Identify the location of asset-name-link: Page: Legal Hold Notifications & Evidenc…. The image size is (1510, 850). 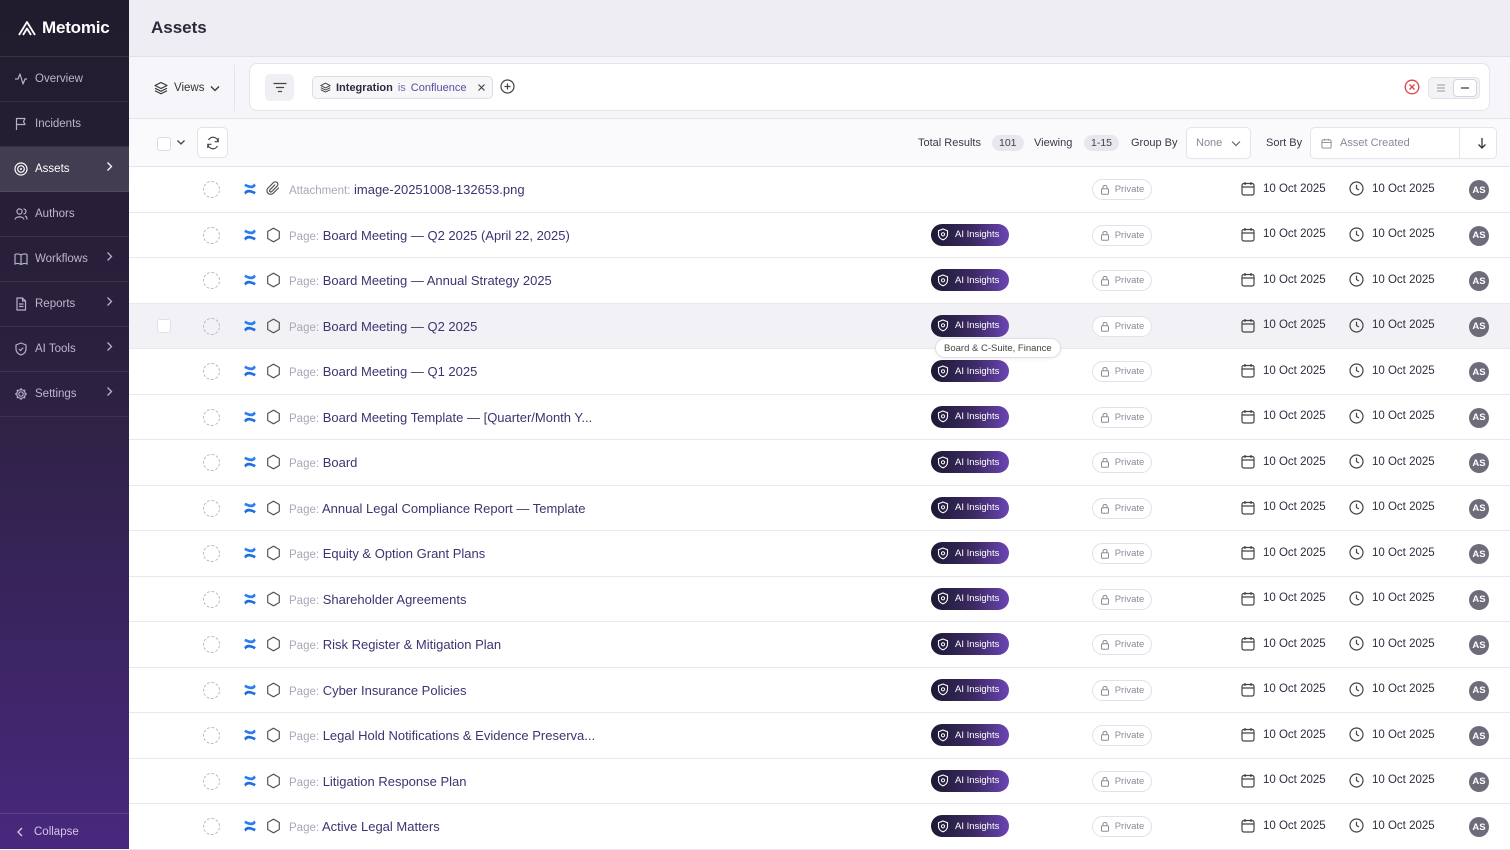
(442, 735).